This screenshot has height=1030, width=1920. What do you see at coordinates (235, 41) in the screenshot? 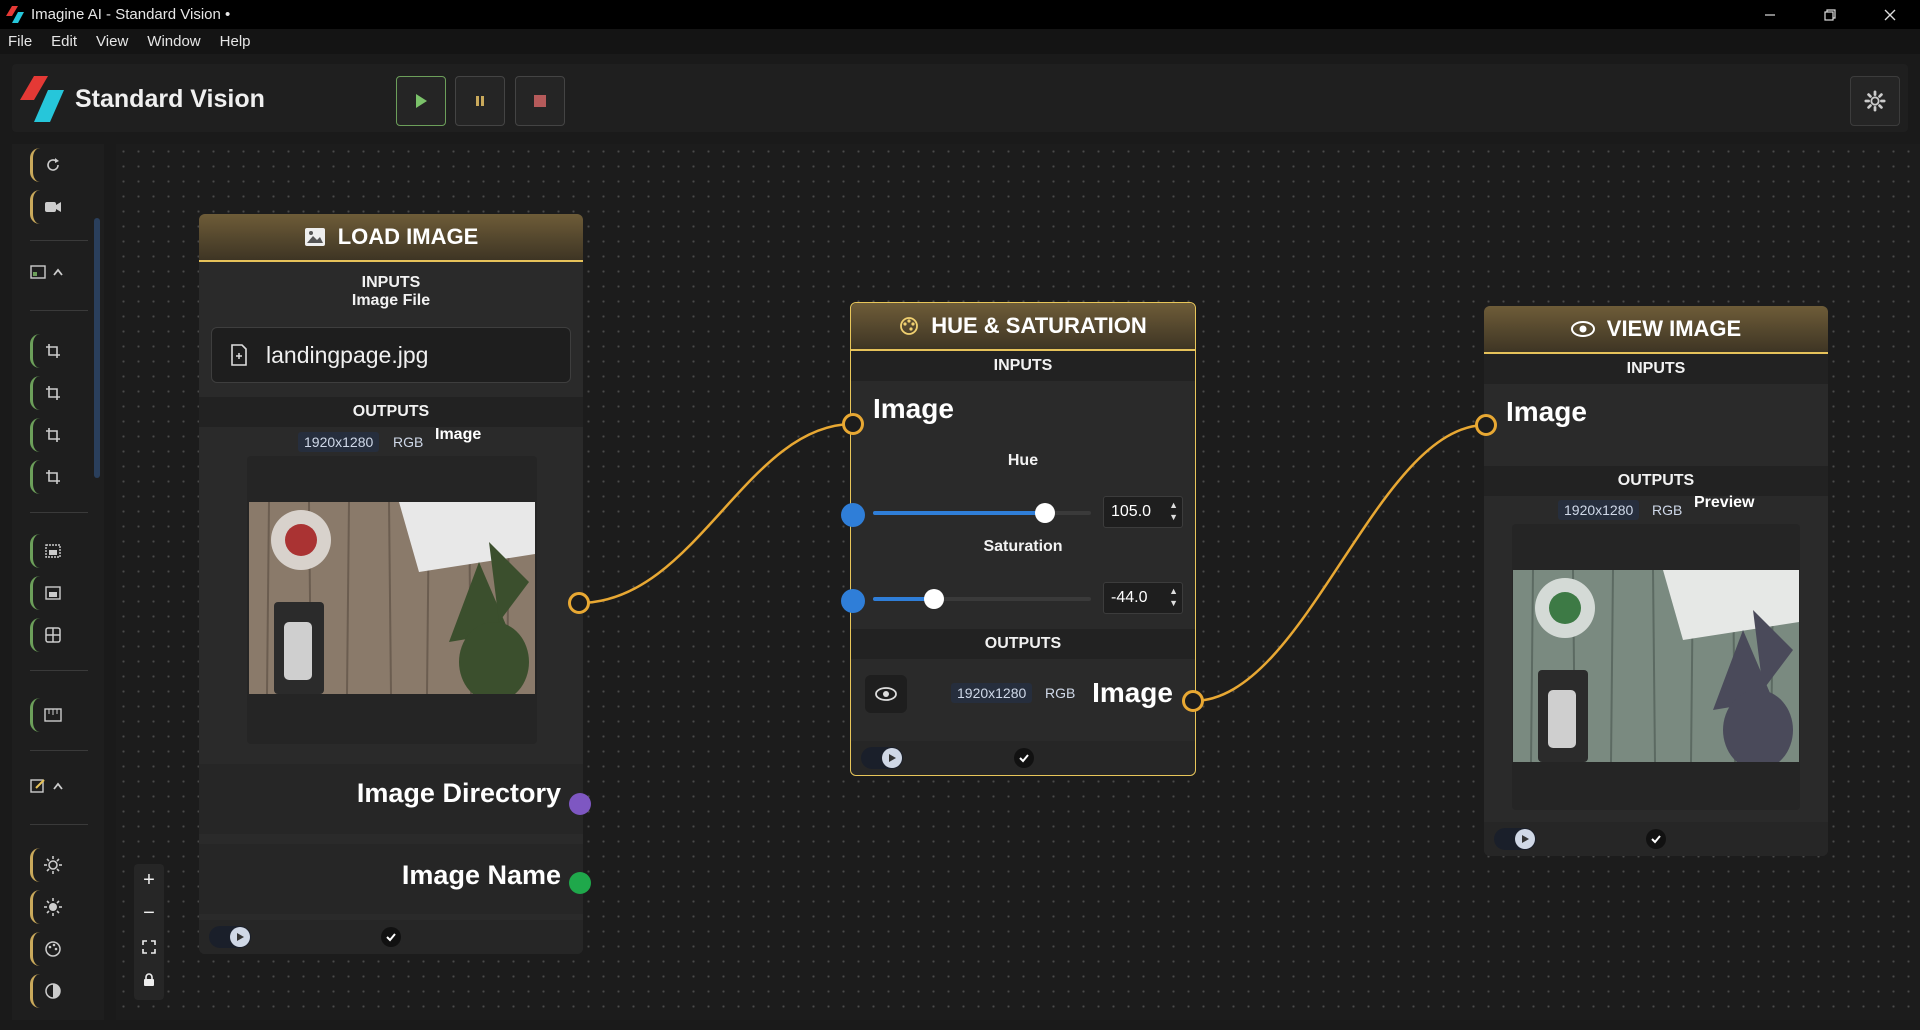
I see `menu-help: Help` at bounding box center [235, 41].